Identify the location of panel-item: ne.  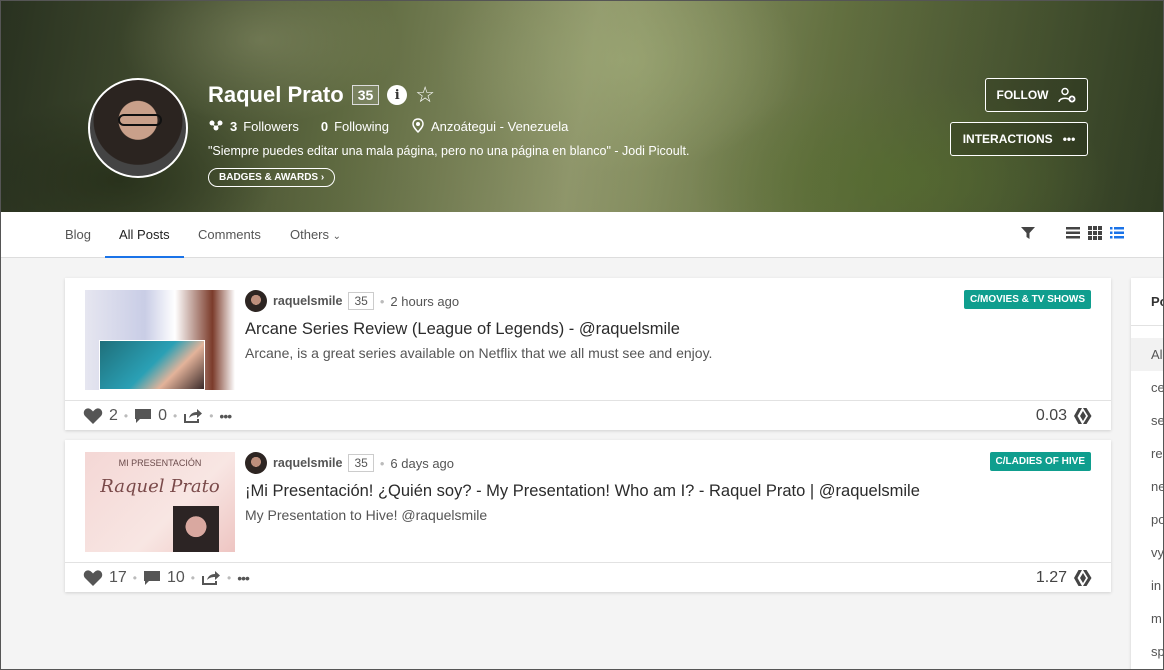
(1147, 486).